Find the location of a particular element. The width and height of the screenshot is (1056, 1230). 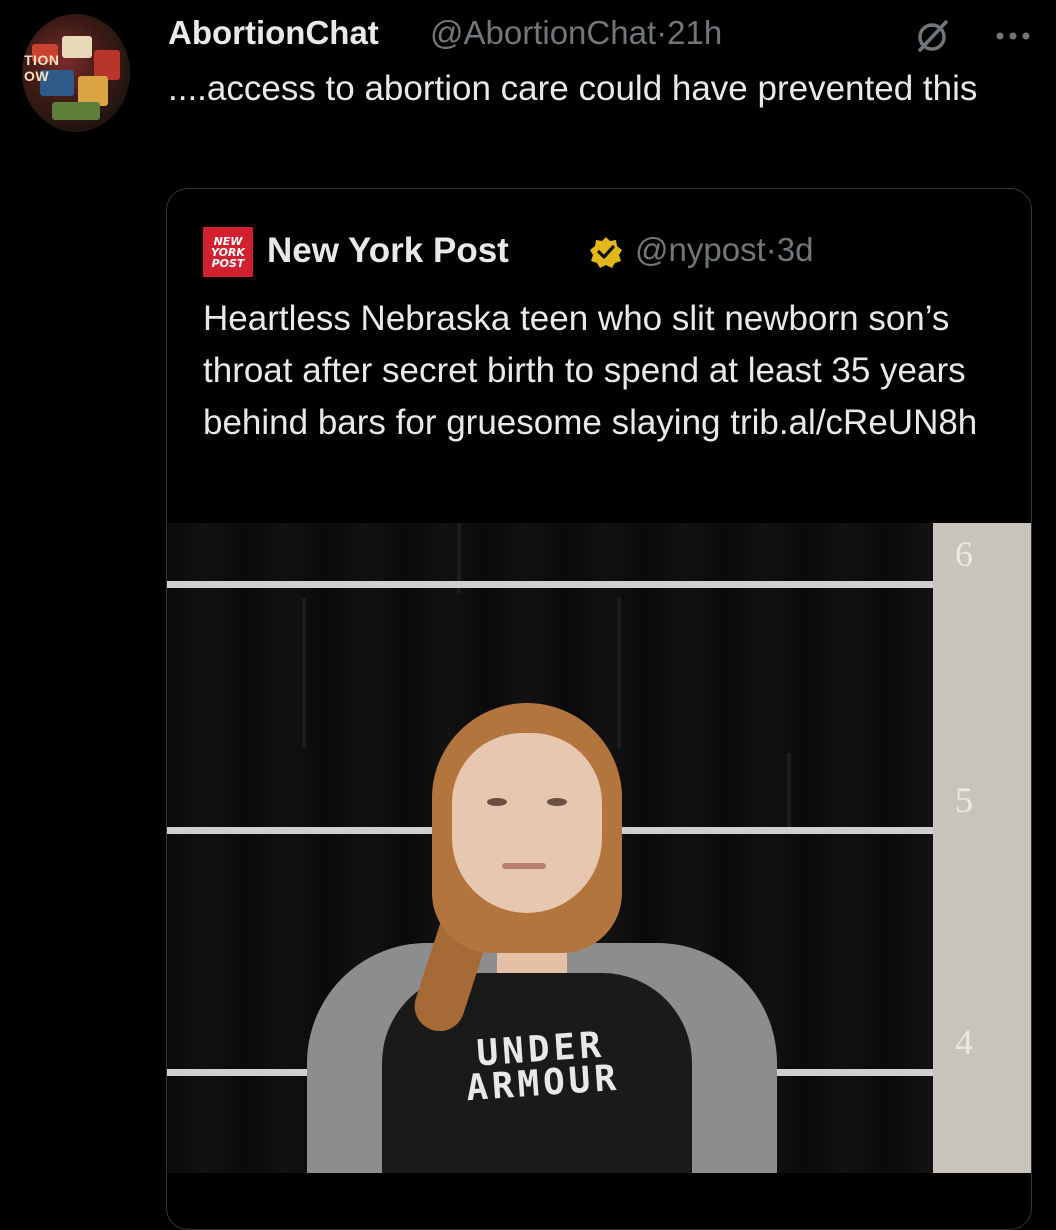

quoted-tweet-header: NEW YORK POST New York Post @nypost·3d is located at coordinates (613, 251).